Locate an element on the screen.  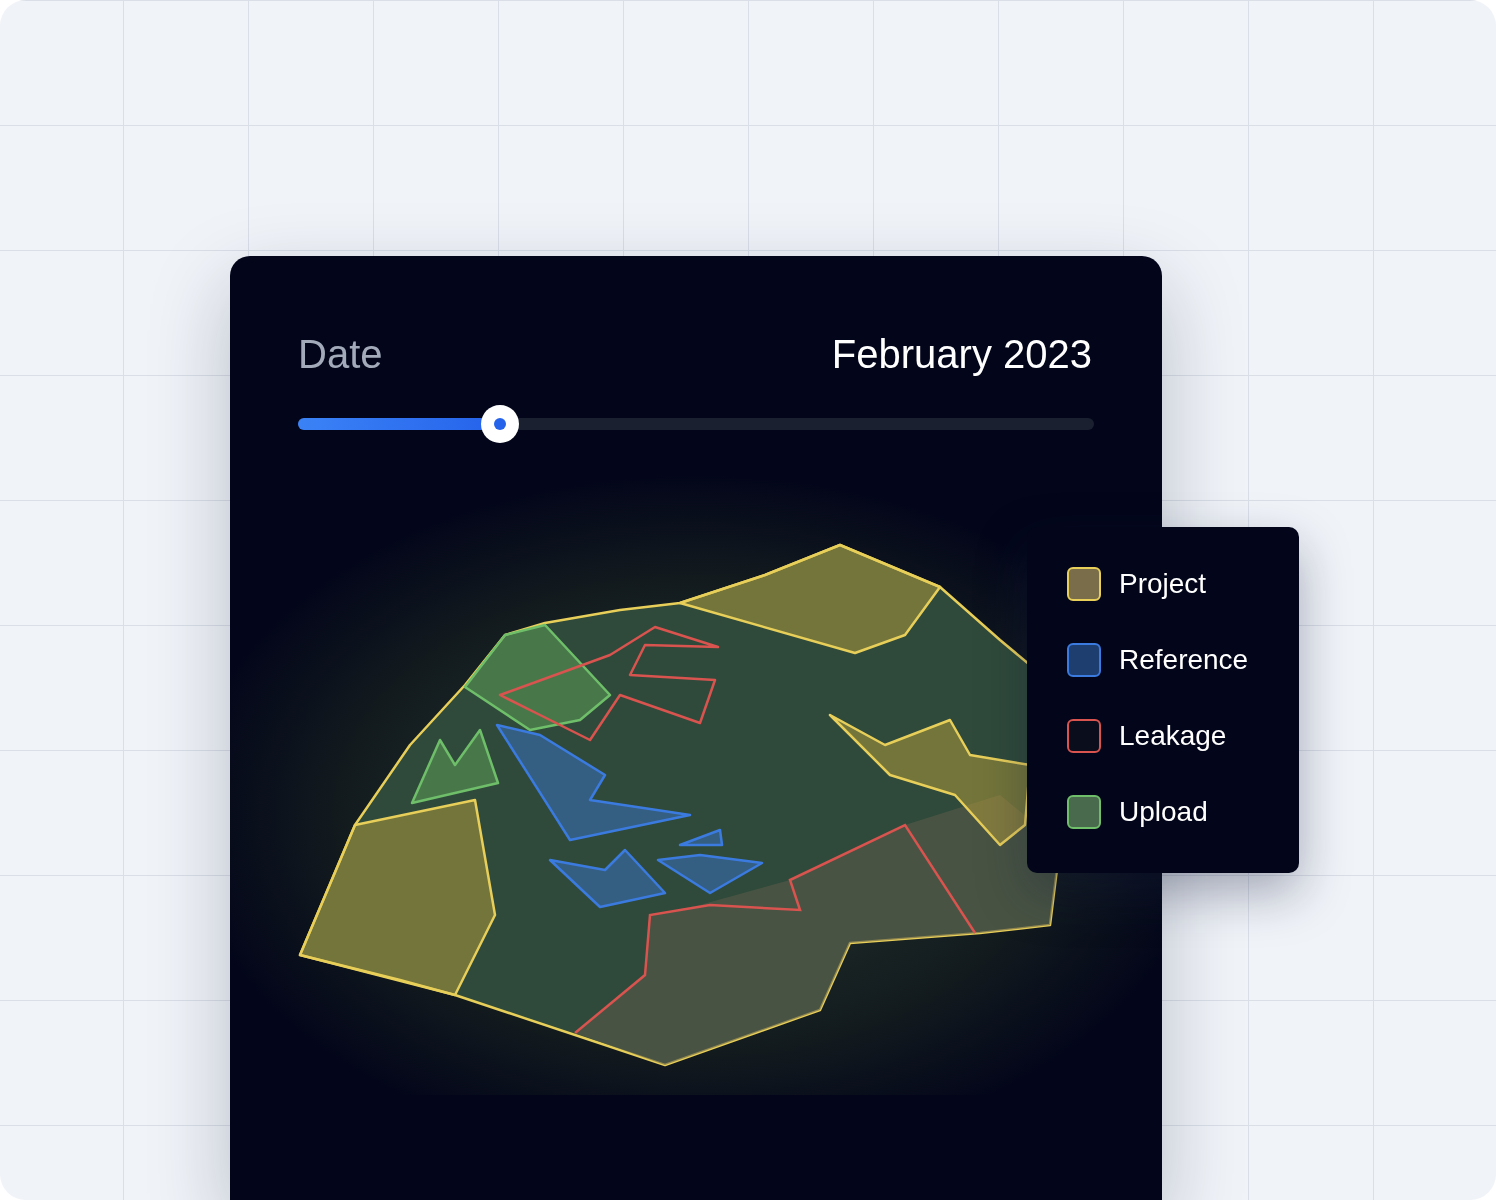
slider-track is located at coordinates (696, 424).